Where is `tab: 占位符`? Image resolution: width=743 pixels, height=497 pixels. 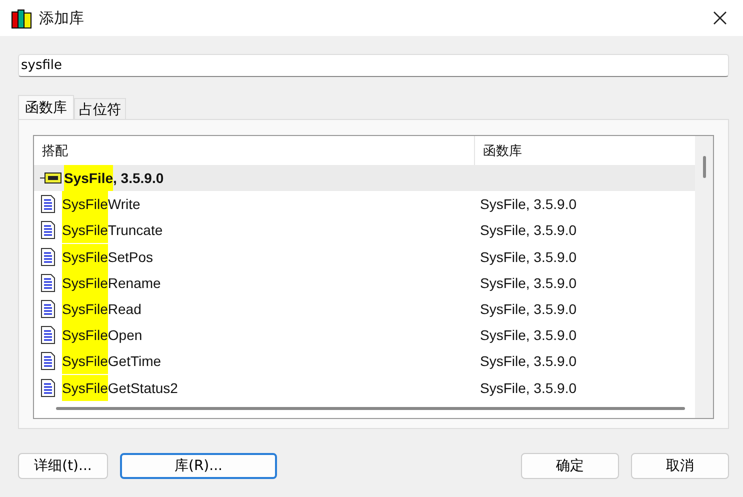 tab: 占位符 is located at coordinates (100, 108).